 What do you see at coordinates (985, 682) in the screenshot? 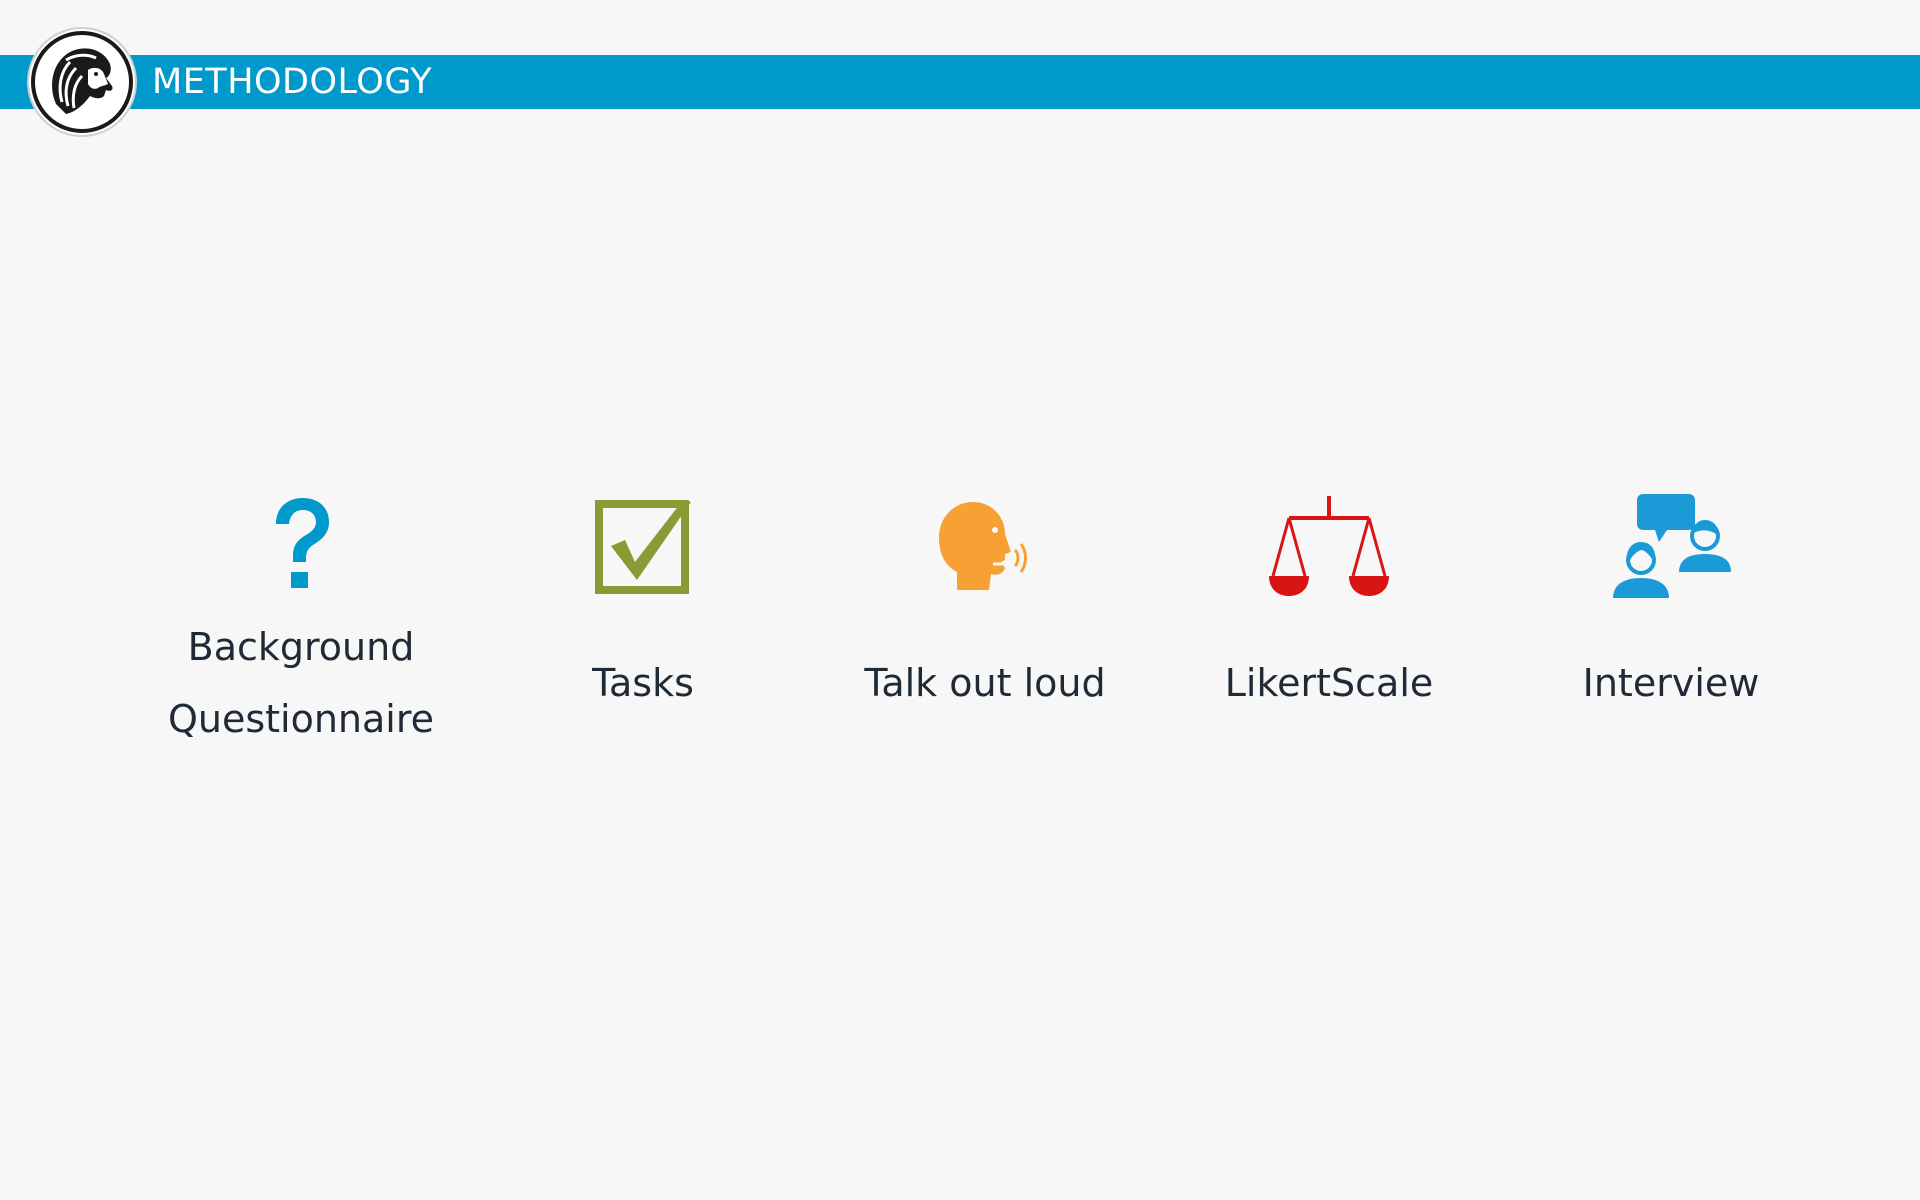
I see `item-label: Talk out loud` at bounding box center [985, 682].